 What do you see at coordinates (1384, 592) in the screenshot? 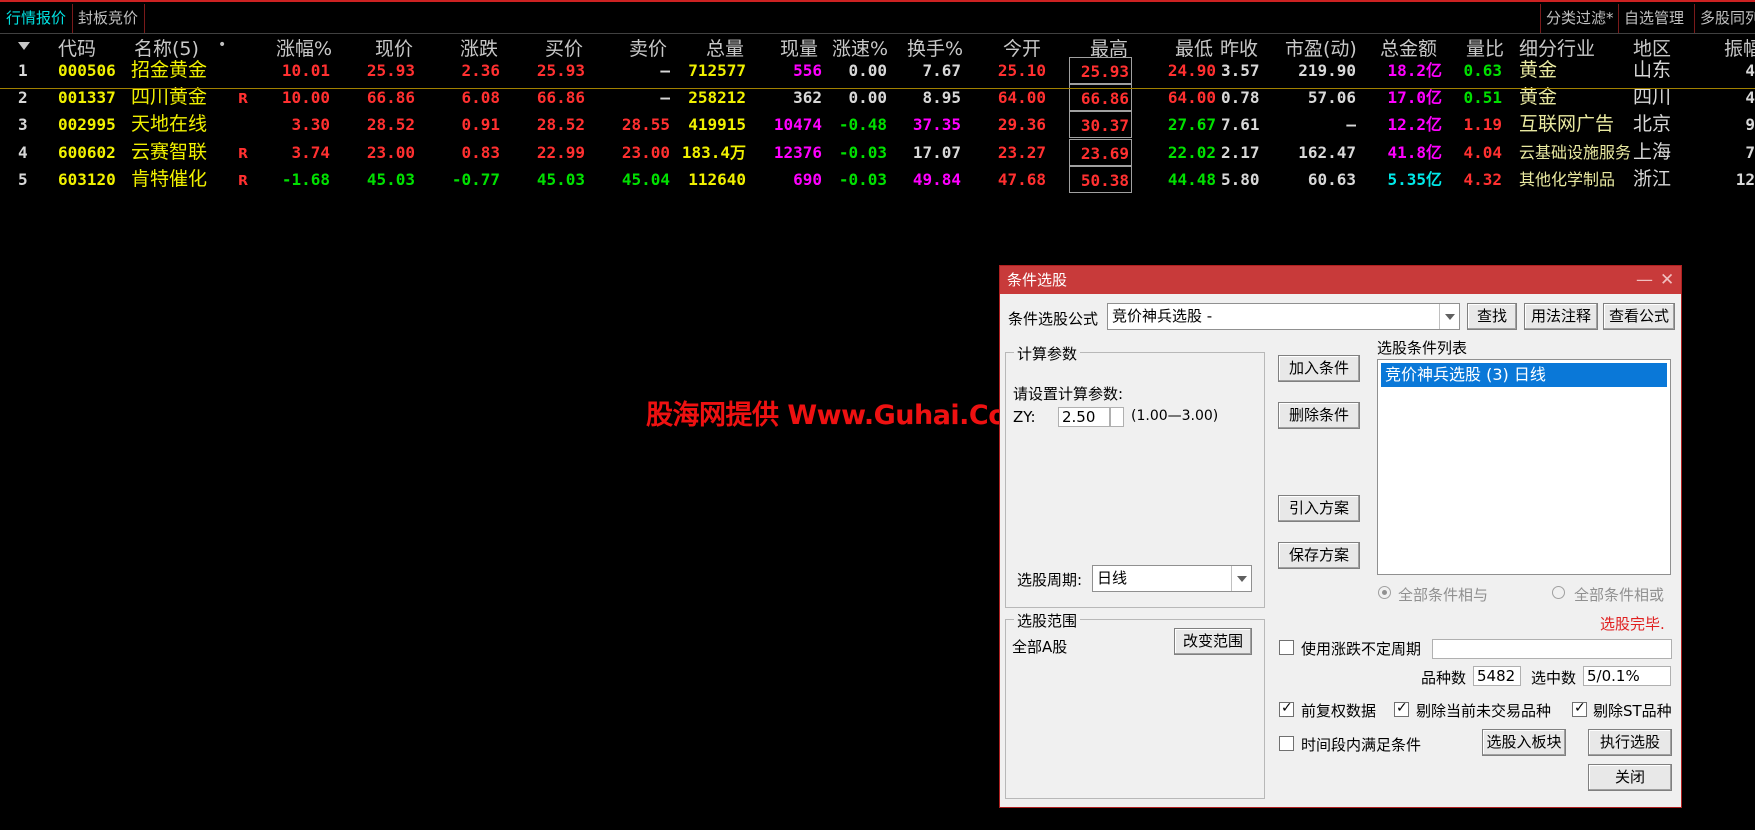
I see `and-radio` at bounding box center [1384, 592].